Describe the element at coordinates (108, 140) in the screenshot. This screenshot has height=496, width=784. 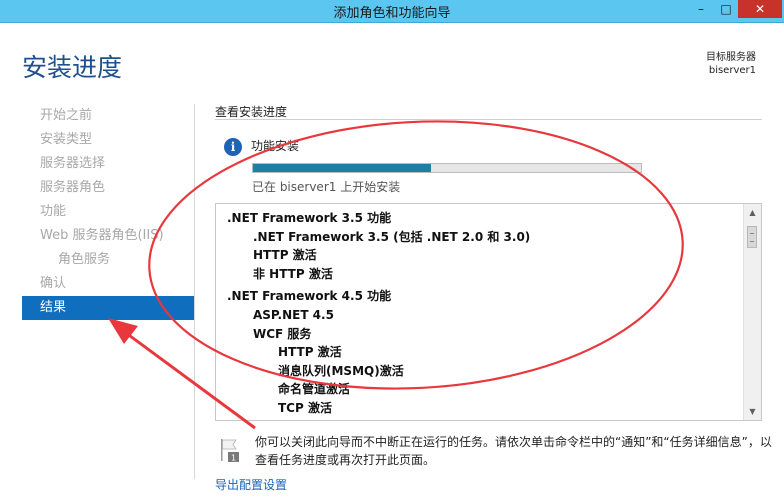
I see `nav-item-installation-type: 安装类型` at that location.